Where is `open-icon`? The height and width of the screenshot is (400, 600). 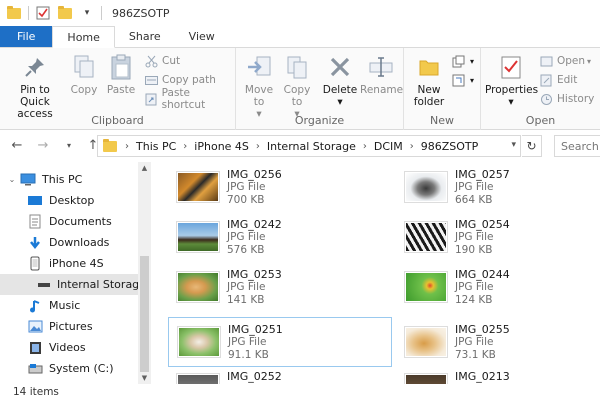
open-icon is located at coordinates (546, 61).